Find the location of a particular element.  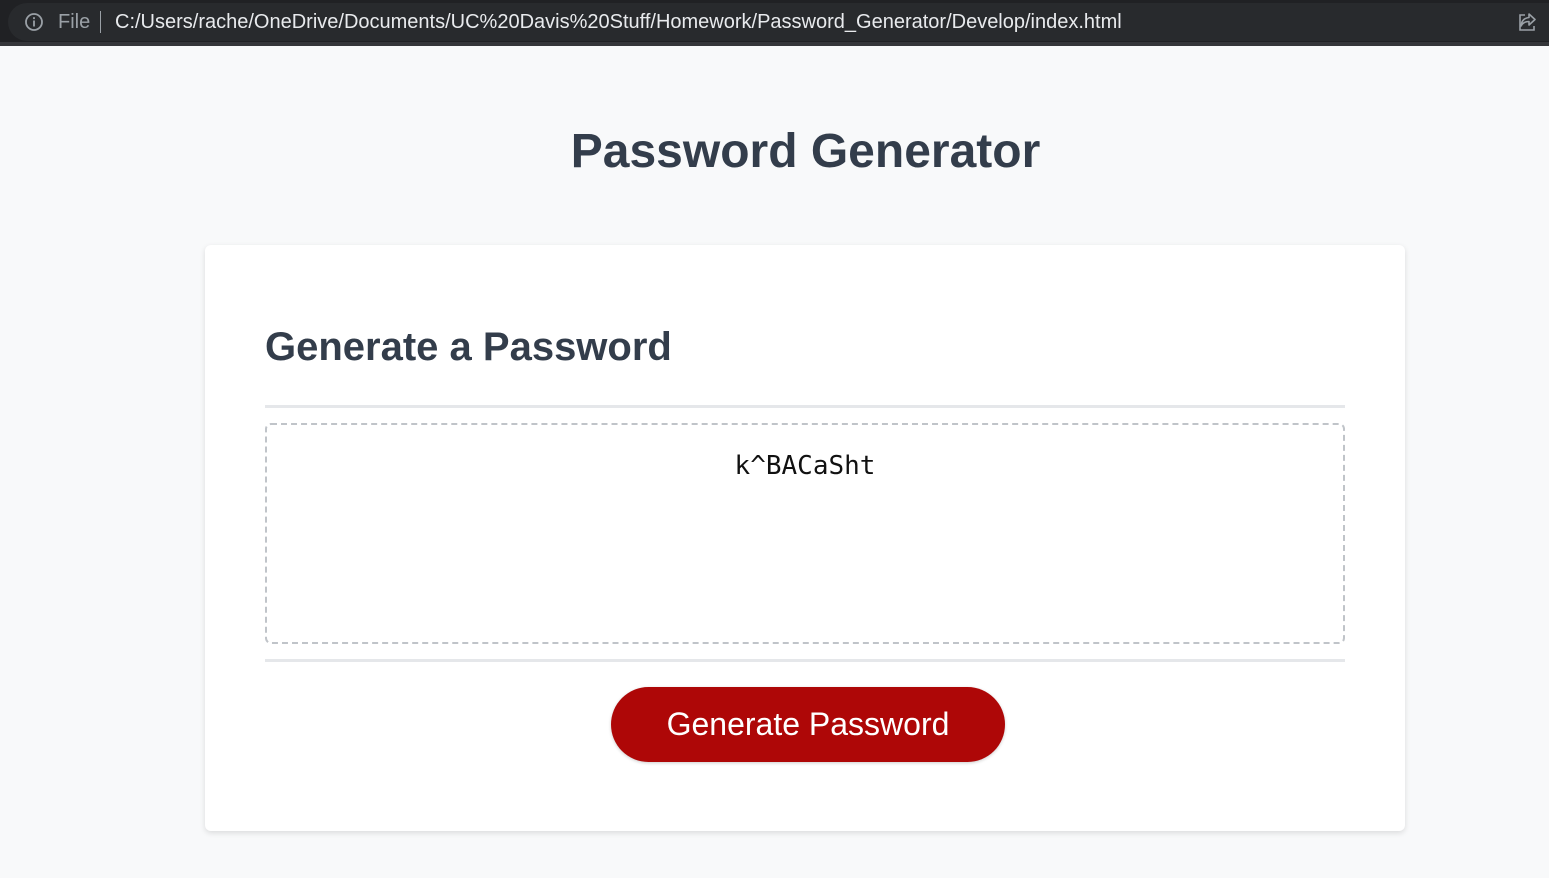

address-divider is located at coordinates (100, 22).